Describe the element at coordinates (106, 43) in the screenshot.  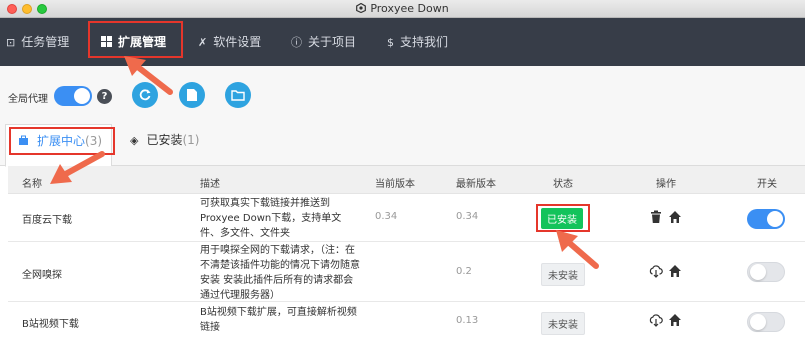
I see `windows-icon` at that location.